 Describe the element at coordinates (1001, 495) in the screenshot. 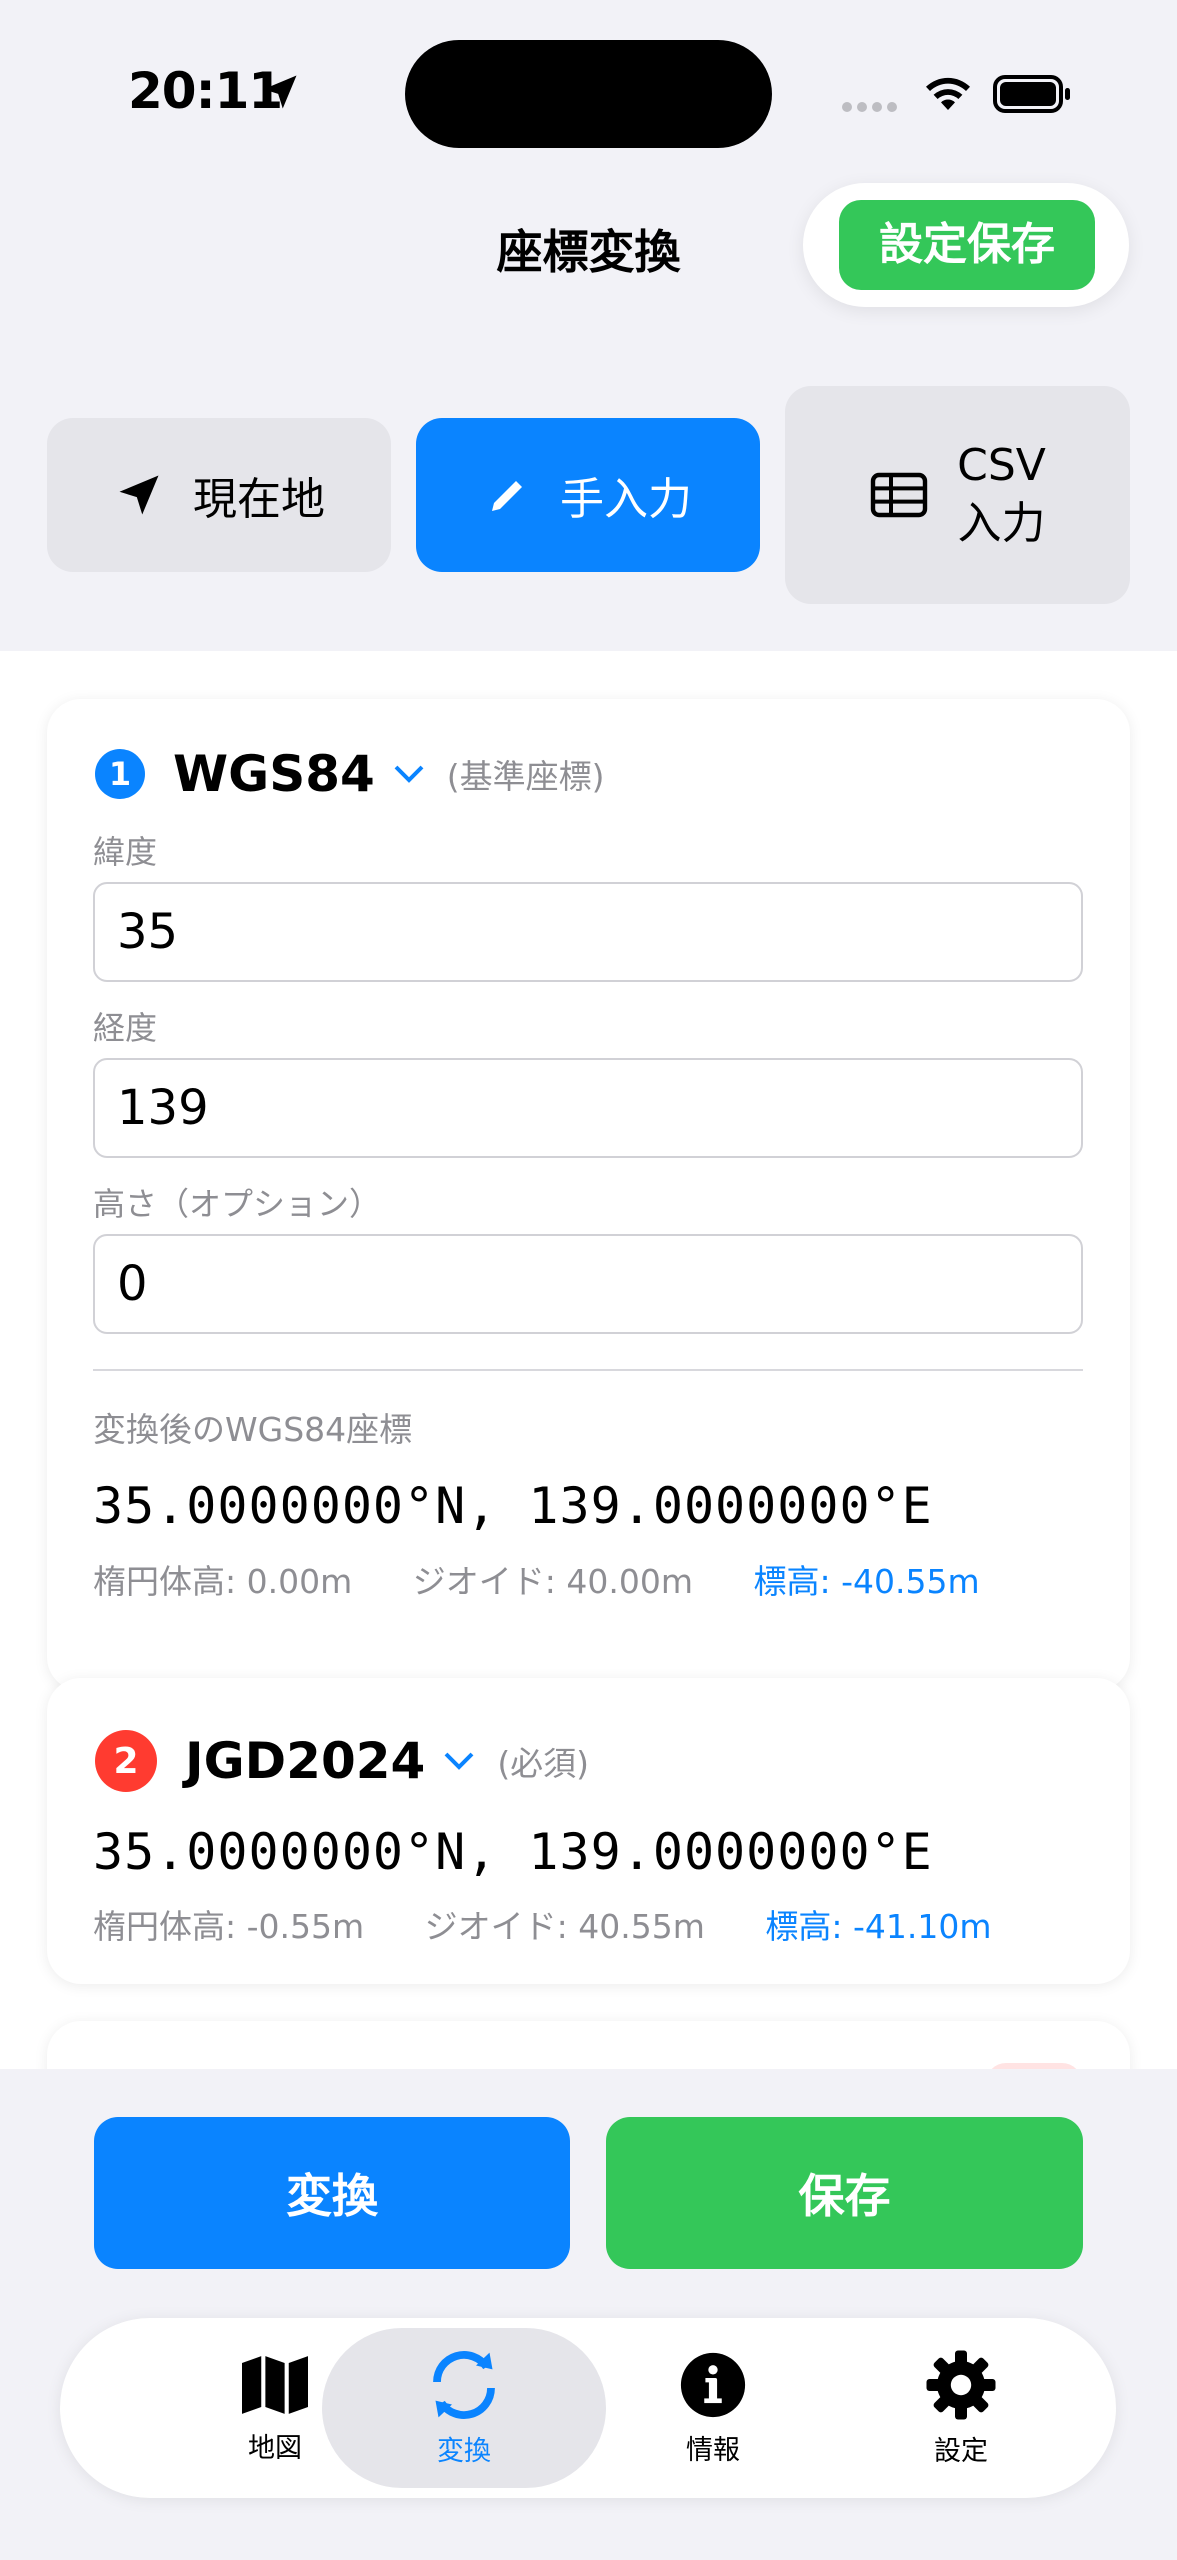

I see `mode-csv-input-label: CSV 入力` at that location.